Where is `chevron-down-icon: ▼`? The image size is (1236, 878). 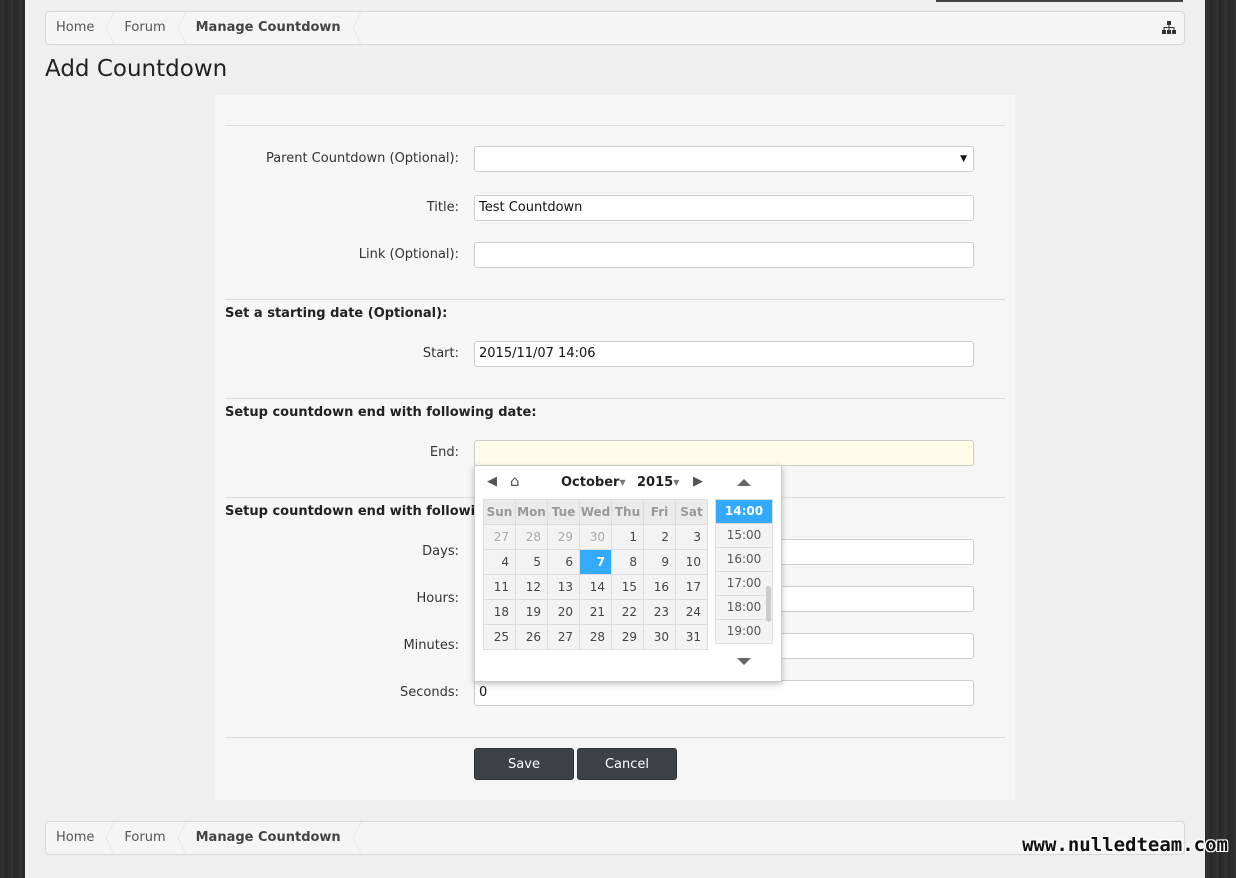
chevron-down-icon: ▼ is located at coordinates (963, 159).